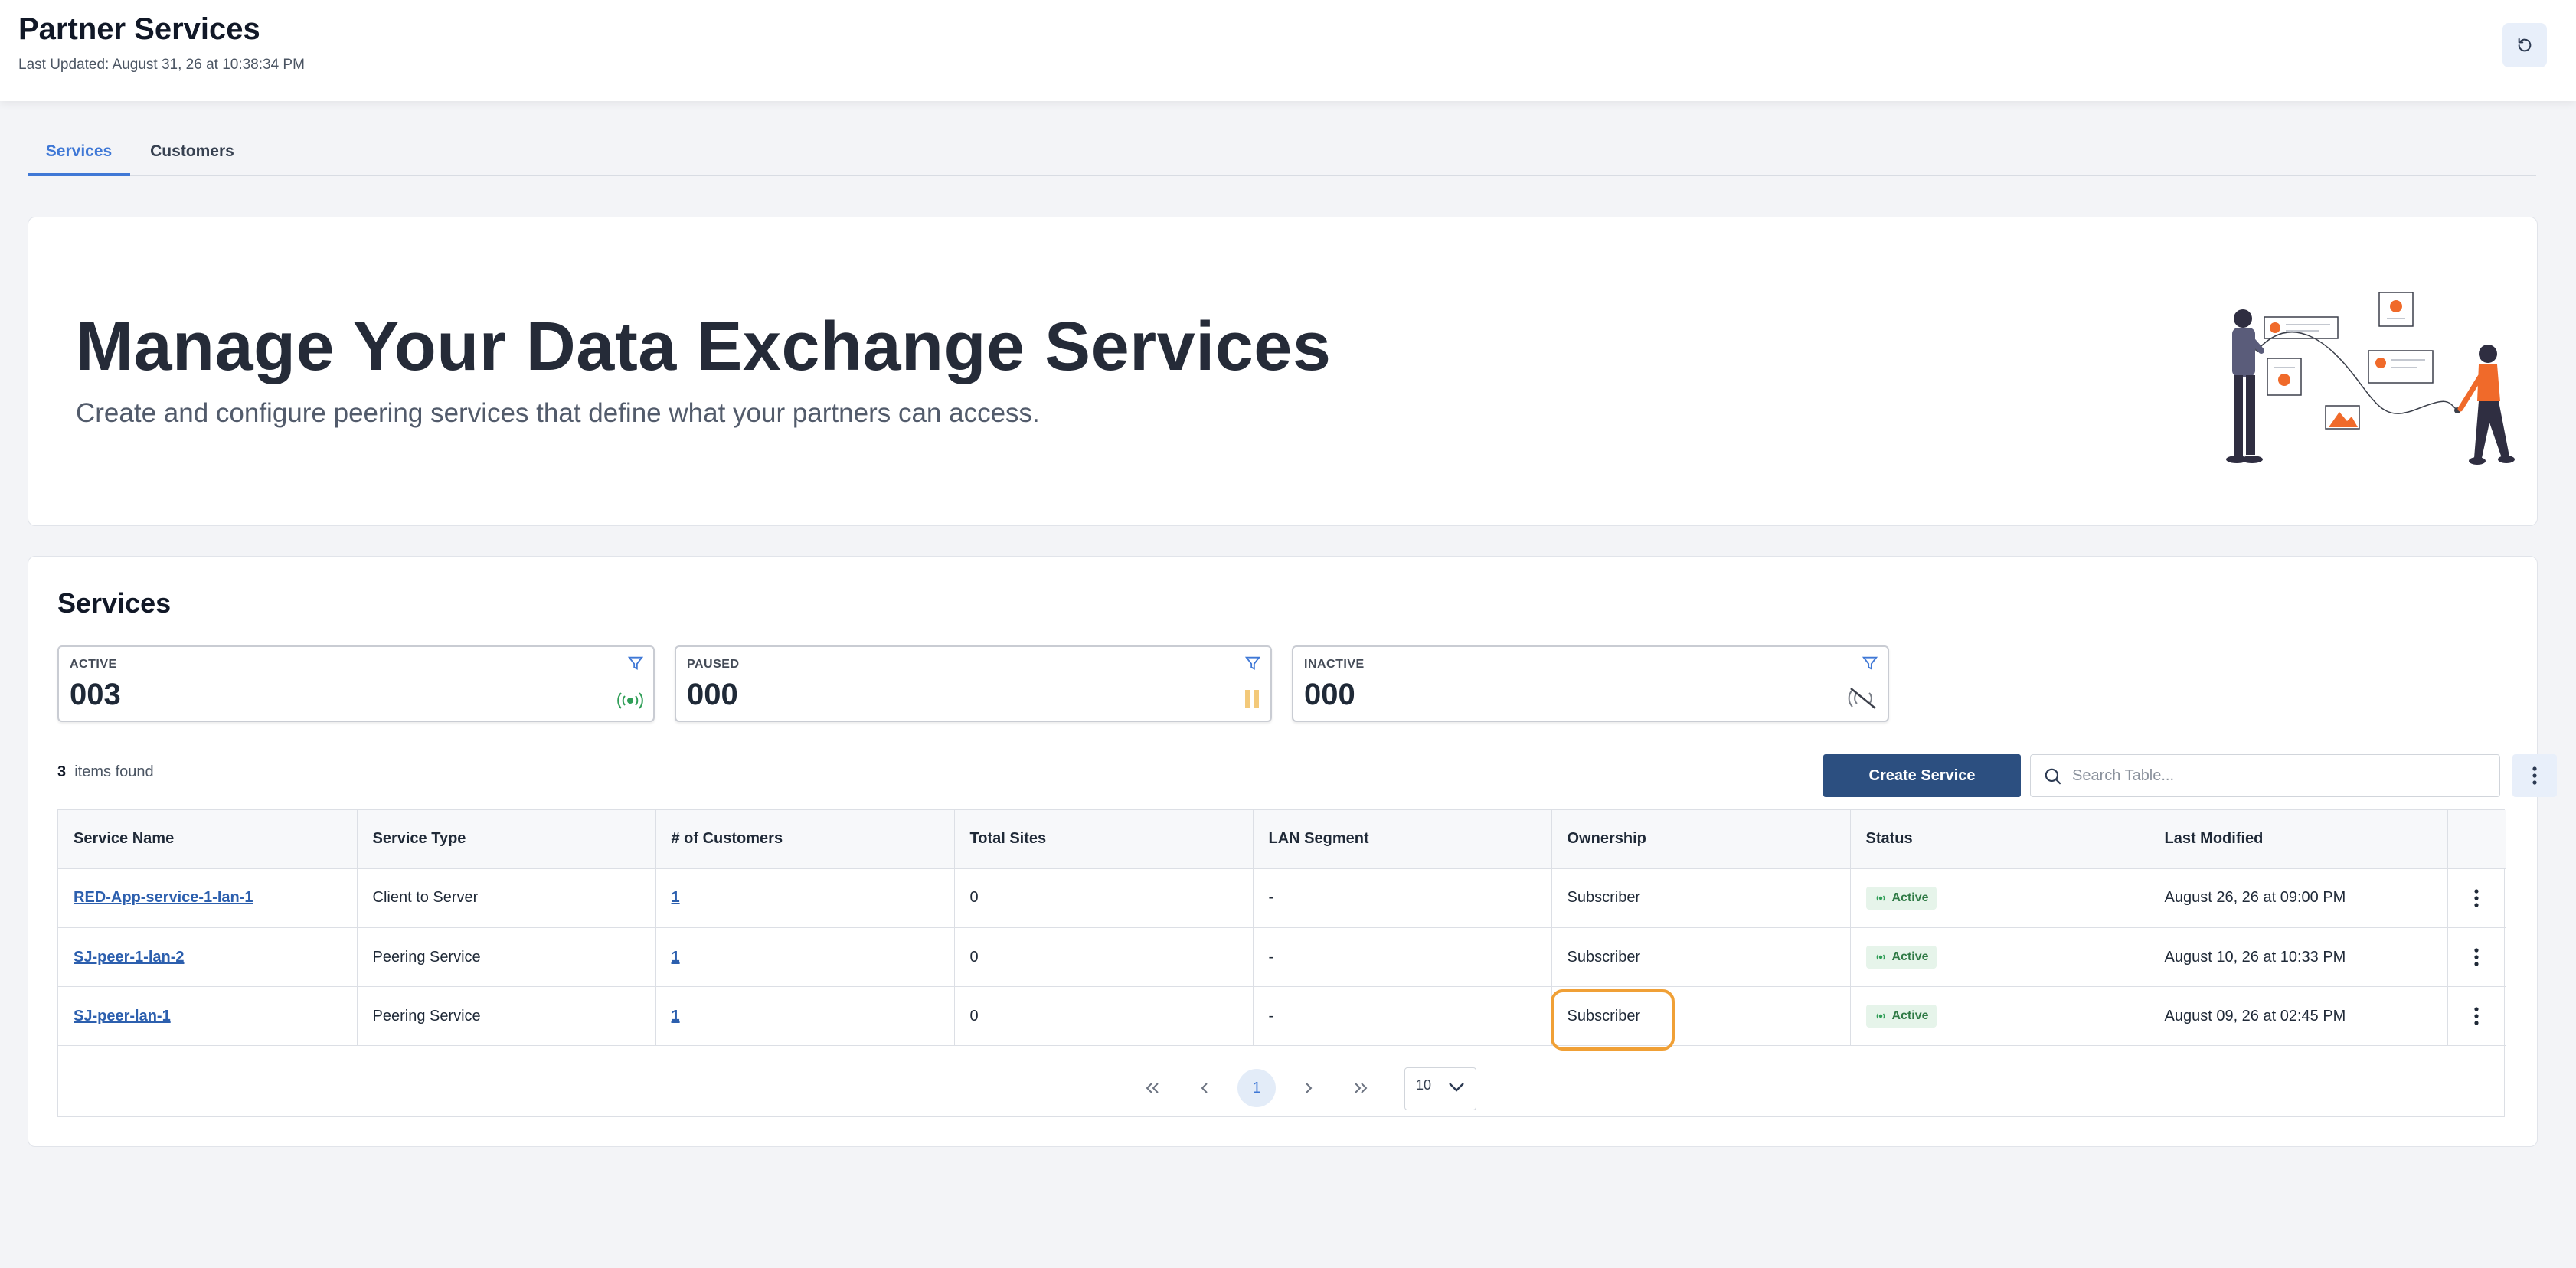 This screenshot has height=1268, width=2576. What do you see at coordinates (163, 897) in the screenshot?
I see `service-name-link: RED-App-service-1-lan-1` at bounding box center [163, 897].